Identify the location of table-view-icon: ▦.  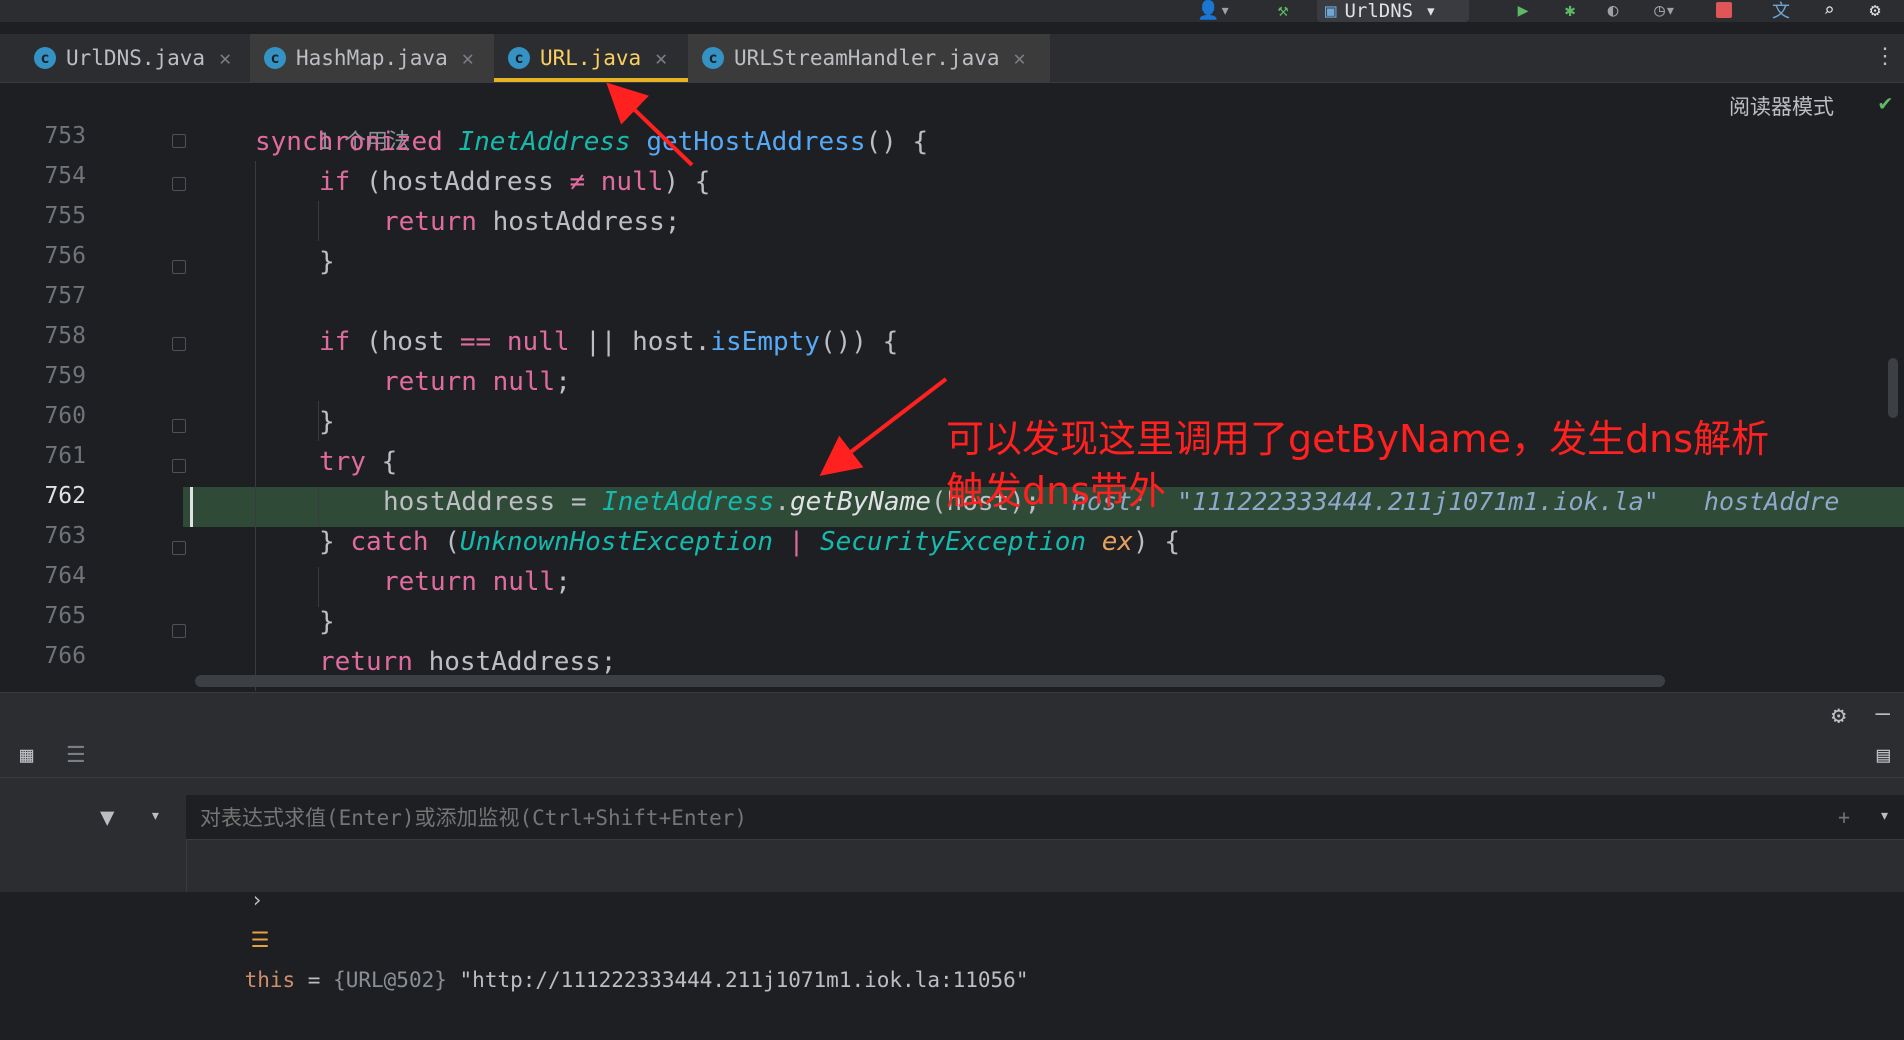
(26, 755).